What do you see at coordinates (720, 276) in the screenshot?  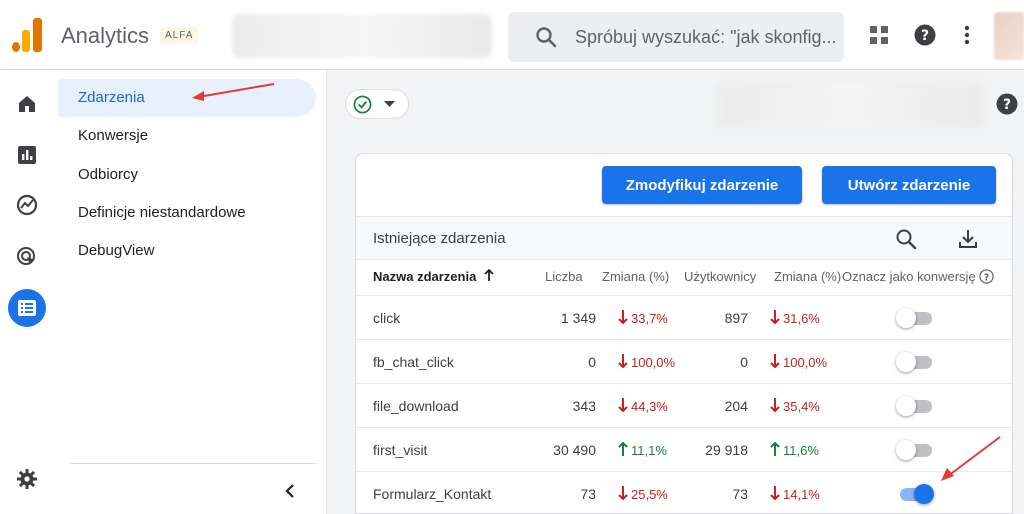 I see `col-header-users: Użytkownicy` at bounding box center [720, 276].